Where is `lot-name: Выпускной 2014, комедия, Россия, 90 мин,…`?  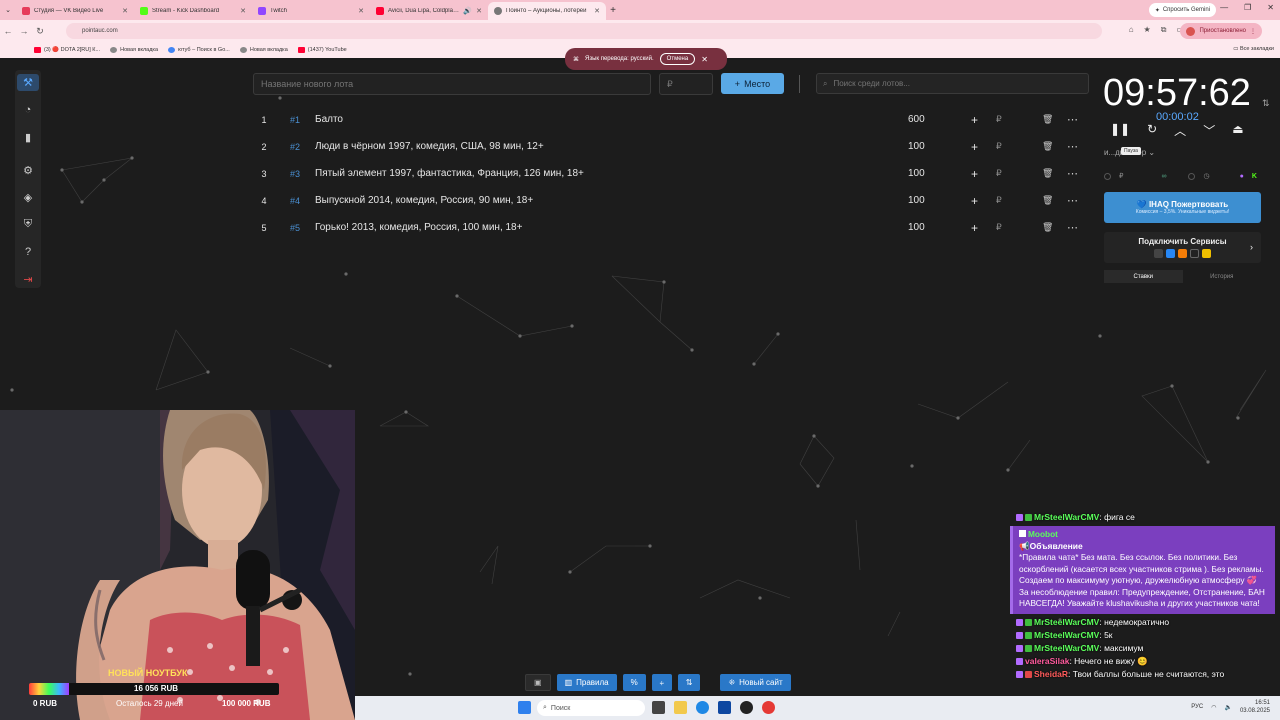 lot-name: Выпускной 2014, комедия, Россия, 90 мин,… is located at coordinates (700, 200).